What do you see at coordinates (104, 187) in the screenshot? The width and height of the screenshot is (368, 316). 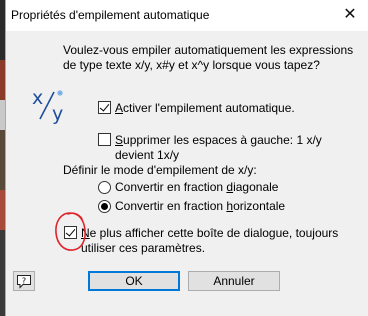 I see `diagonal-fraction-radio` at bounding box center [104, 187].